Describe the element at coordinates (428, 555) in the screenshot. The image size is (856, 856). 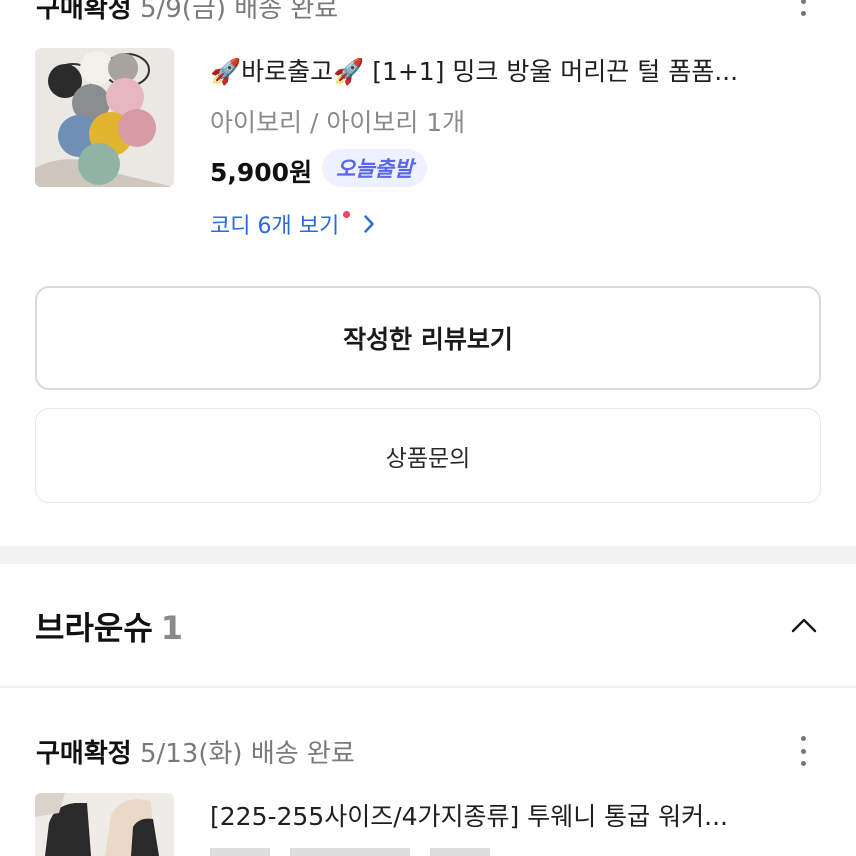
I see `section-divider` at that location.